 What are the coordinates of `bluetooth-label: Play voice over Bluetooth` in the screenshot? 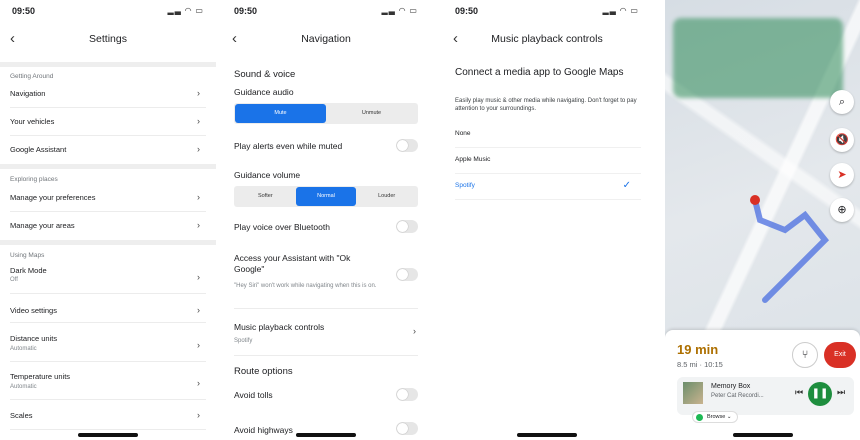 It's located at (282, 227).